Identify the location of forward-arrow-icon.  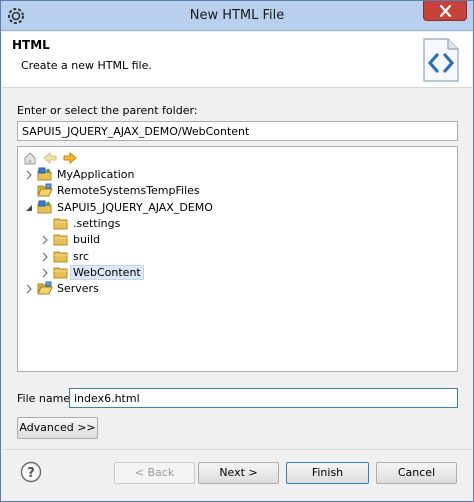
(70, 158).